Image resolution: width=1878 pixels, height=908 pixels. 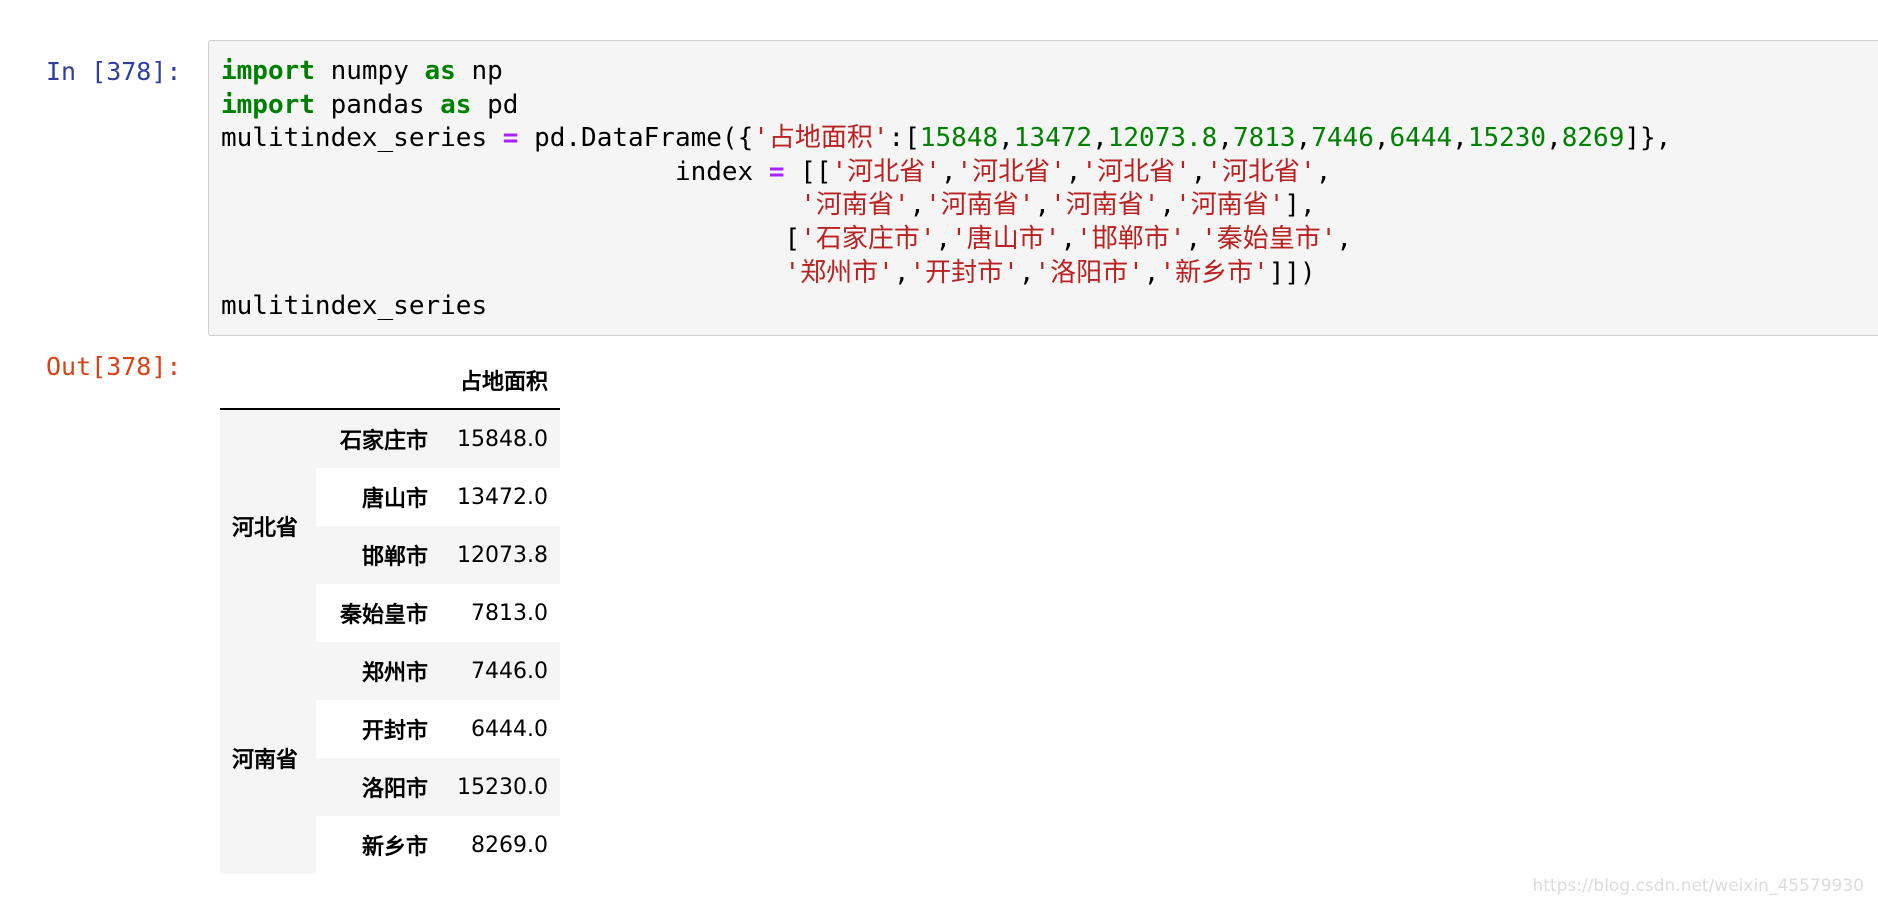 I want to click on index-level1-label: 唐山市, so click(x=394, y=499).